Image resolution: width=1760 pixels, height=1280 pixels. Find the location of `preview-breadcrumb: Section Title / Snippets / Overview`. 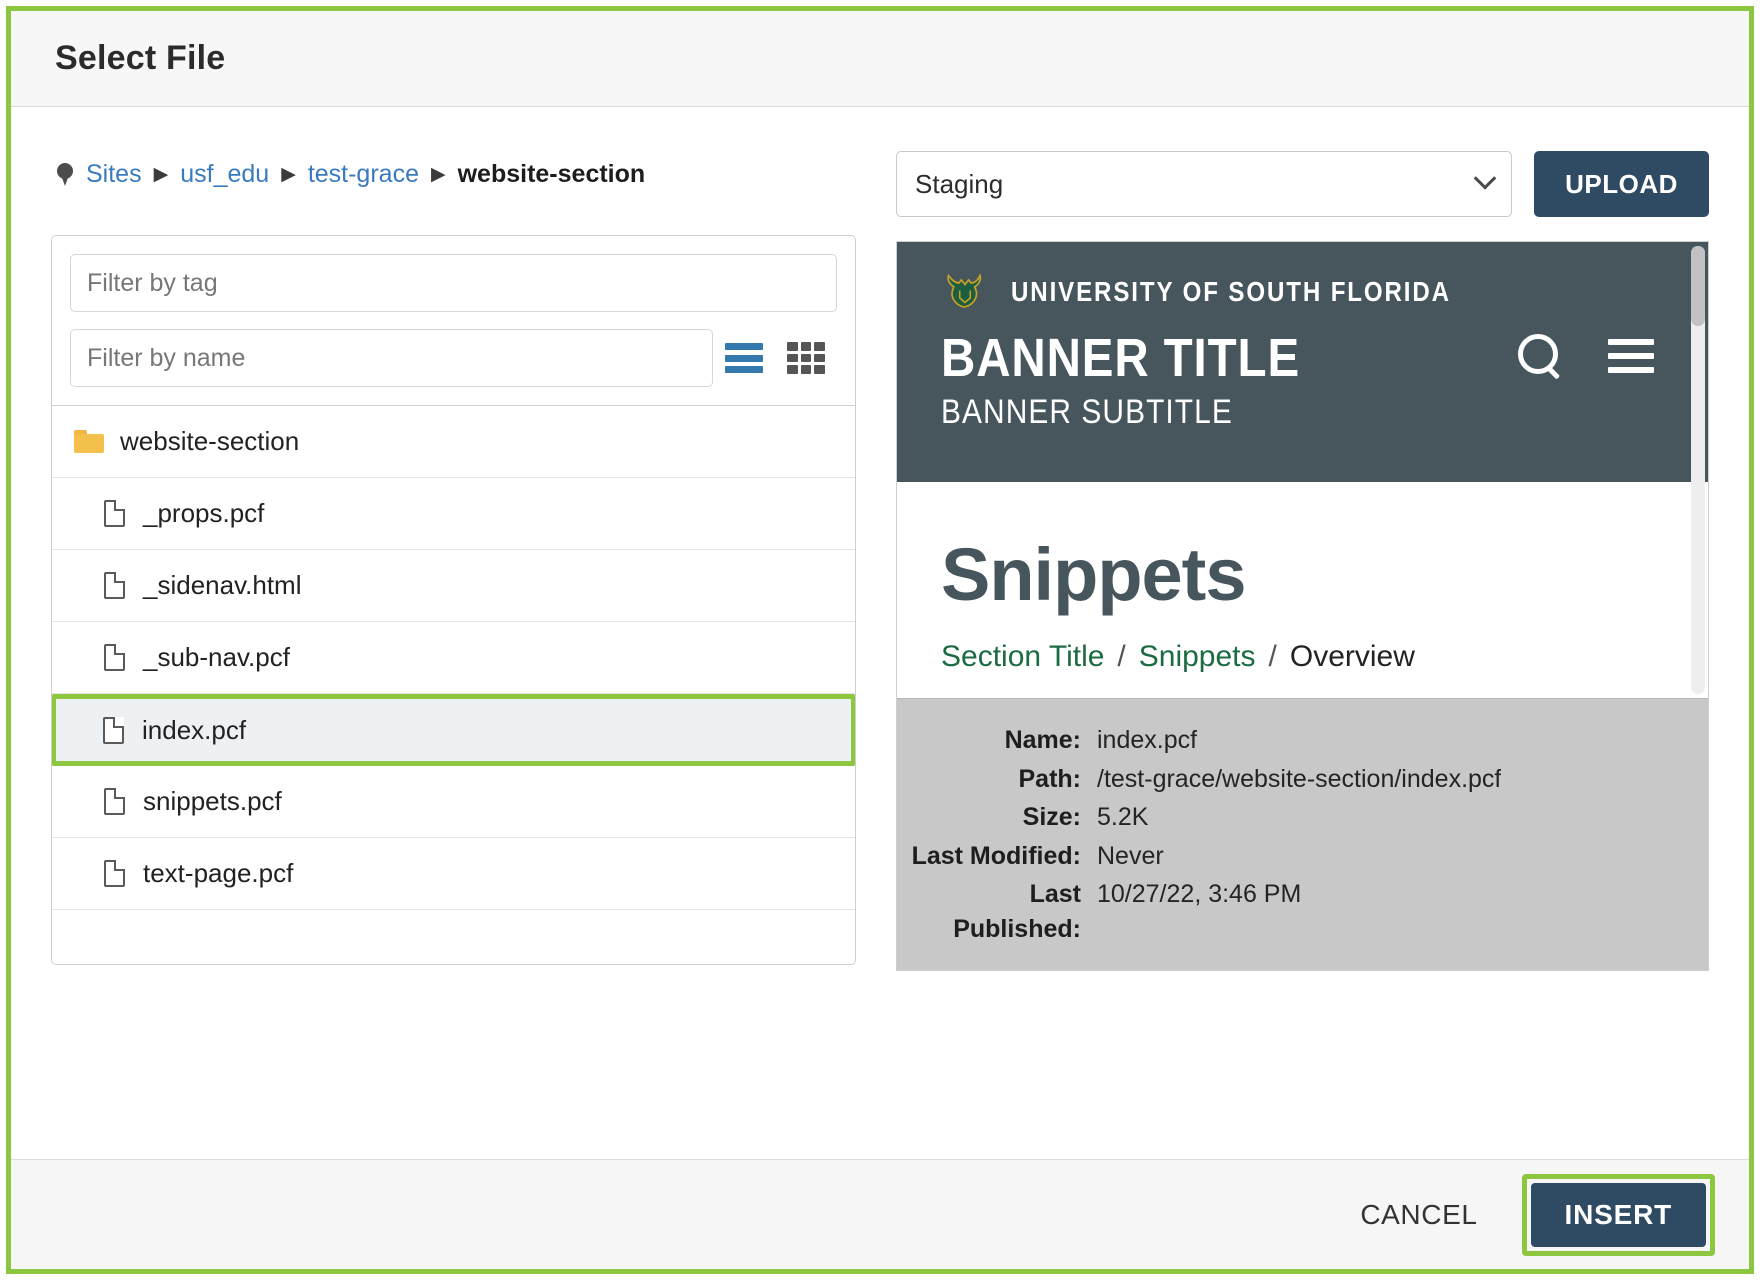

preview-breadcrumb: Section Title / Snippets / Overview is located at coordinates (1302, 657).